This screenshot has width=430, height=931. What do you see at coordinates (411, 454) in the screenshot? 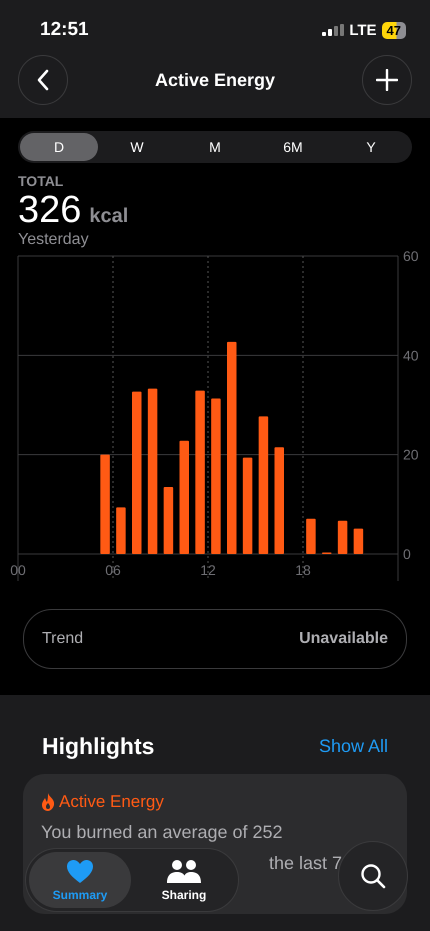
I see `axis-label: 20` at bounding box center [411, 454].